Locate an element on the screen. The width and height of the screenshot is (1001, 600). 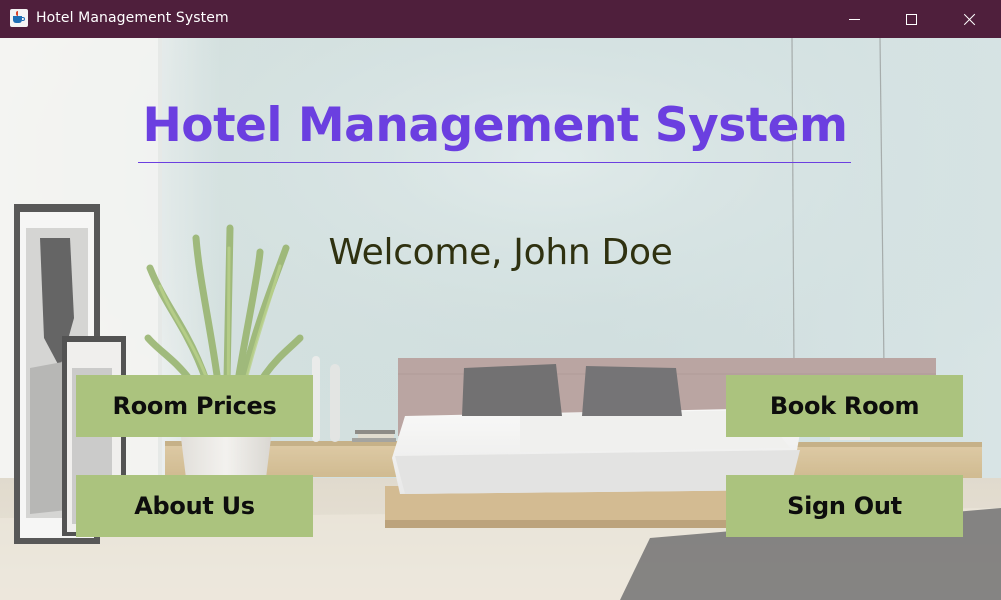
close-icon is located at coordinates (969, 19).